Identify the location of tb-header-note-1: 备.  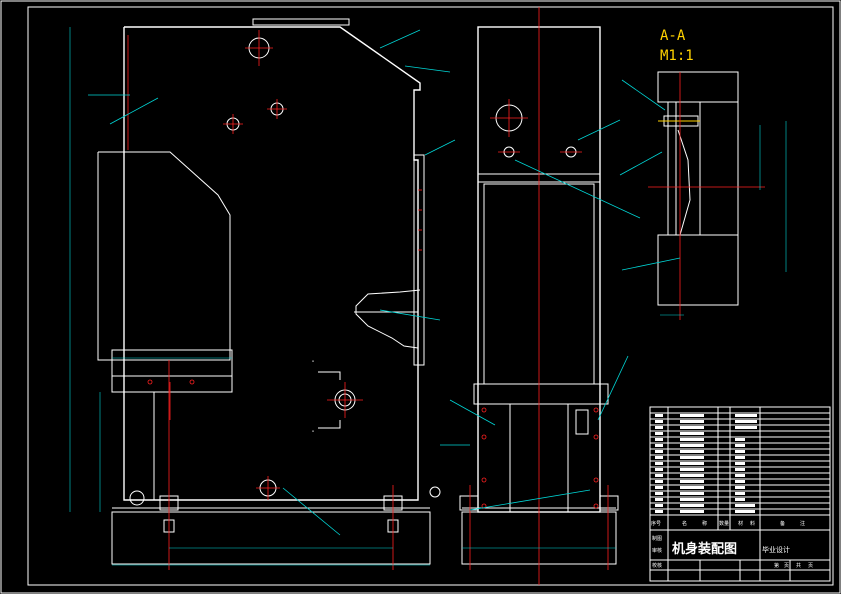
(782, 523).